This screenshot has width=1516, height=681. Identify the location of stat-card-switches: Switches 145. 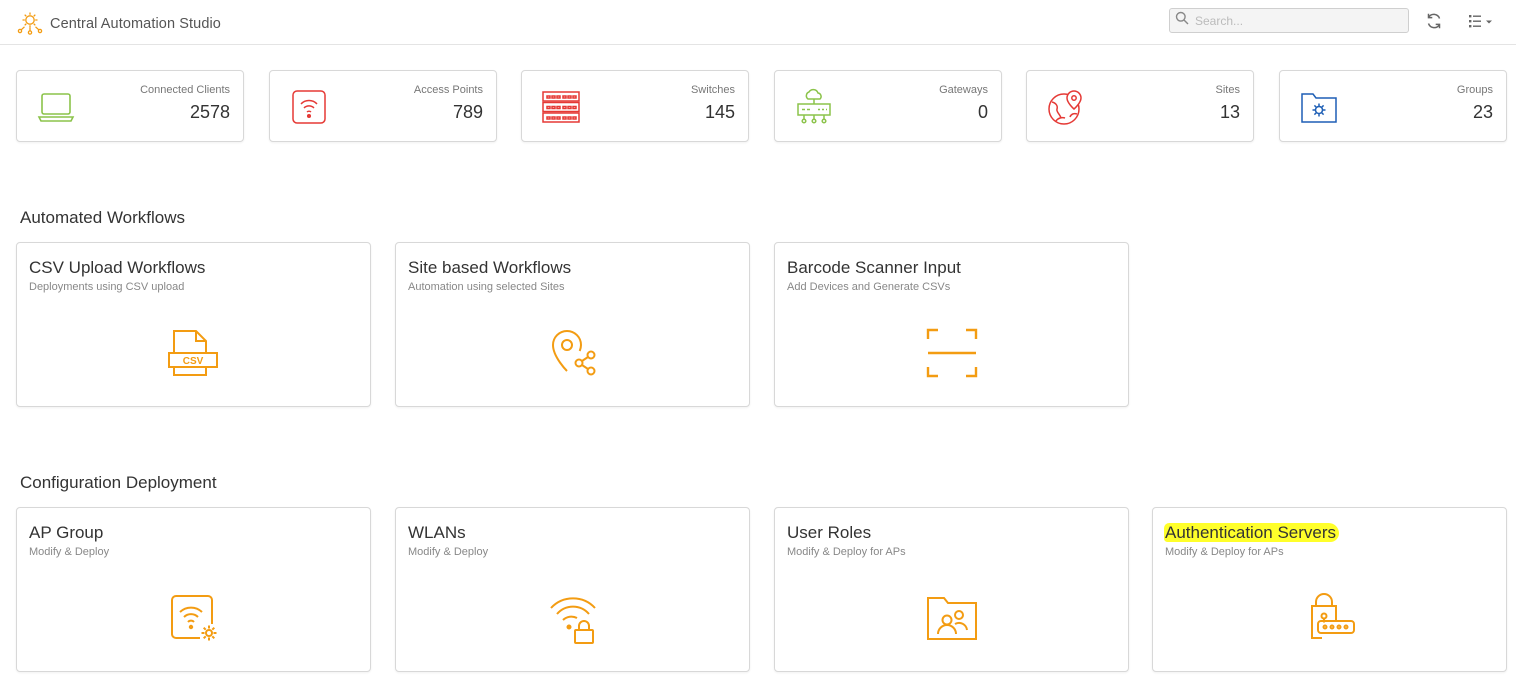
(635, 106).